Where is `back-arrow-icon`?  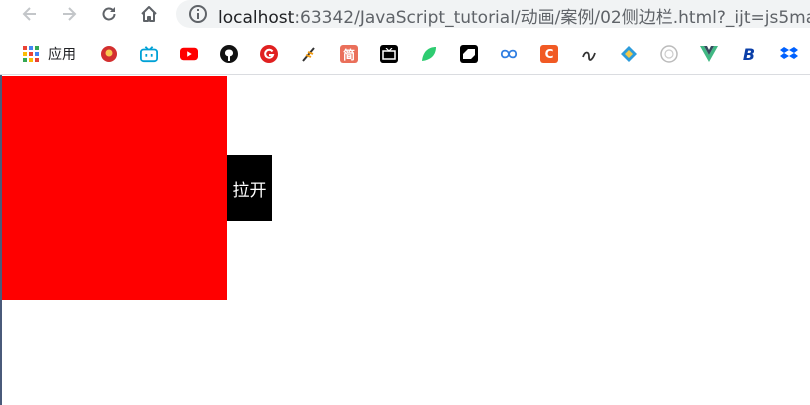
back-arrow-icon is located at coordinates (29, 14).